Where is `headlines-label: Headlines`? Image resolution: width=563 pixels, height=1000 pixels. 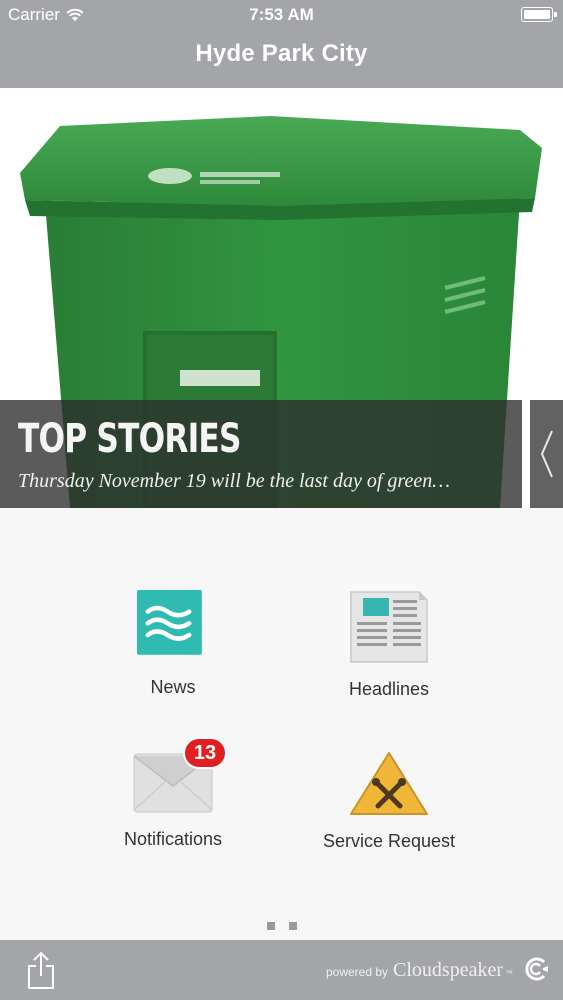 headlines-label: Headlines is located at coordinates (389, 689).